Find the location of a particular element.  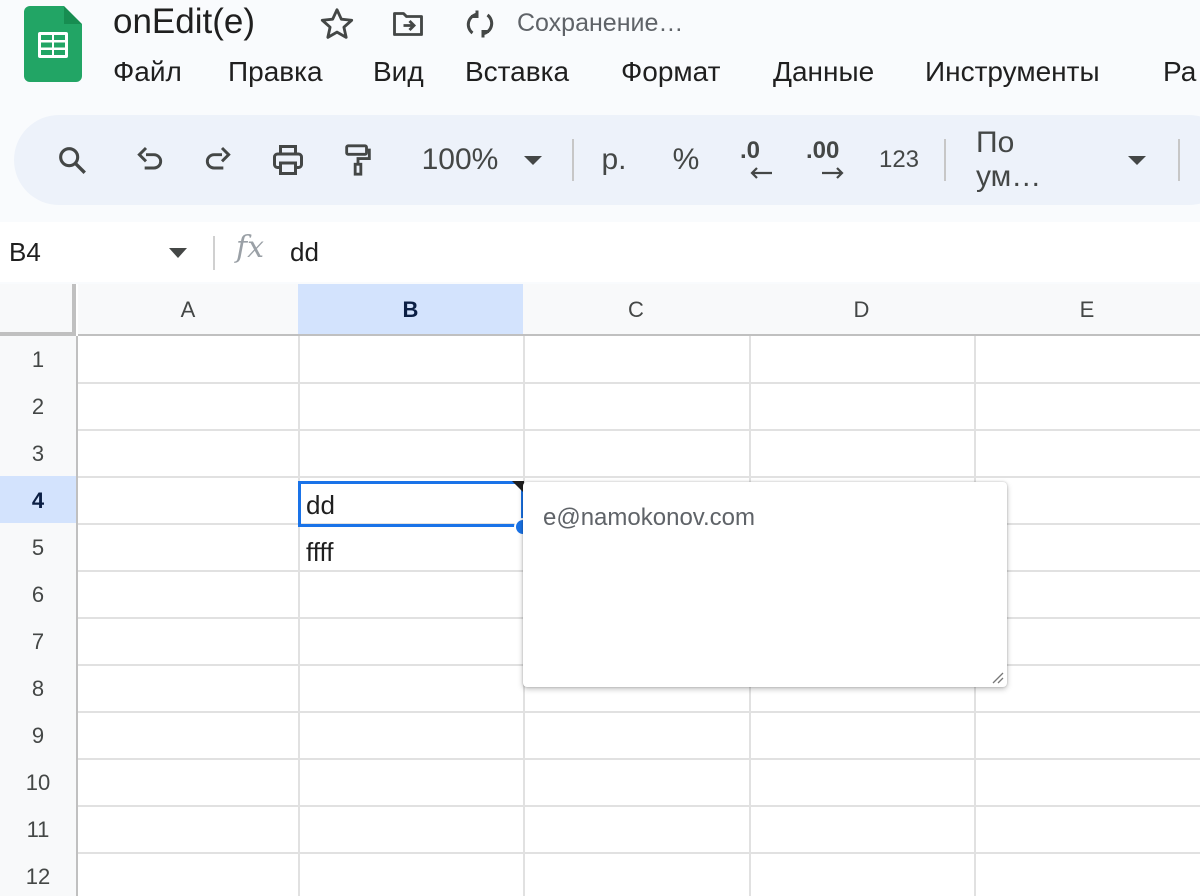

formula-bar-divider is located at coordinates (214, 253).